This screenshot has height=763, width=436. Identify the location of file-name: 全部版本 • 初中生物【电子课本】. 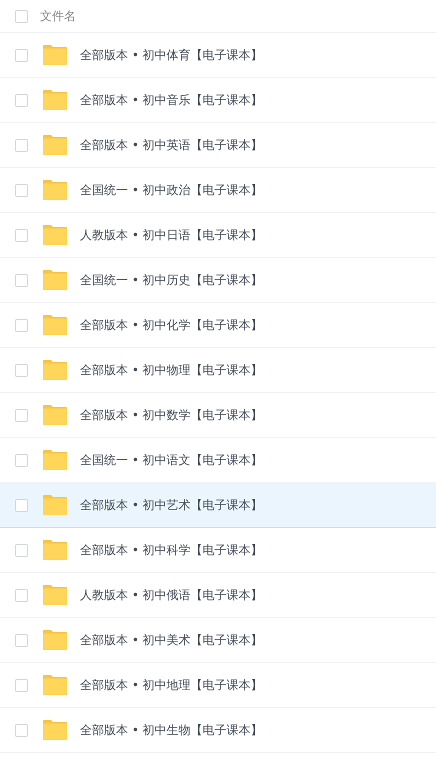
(171, 730).